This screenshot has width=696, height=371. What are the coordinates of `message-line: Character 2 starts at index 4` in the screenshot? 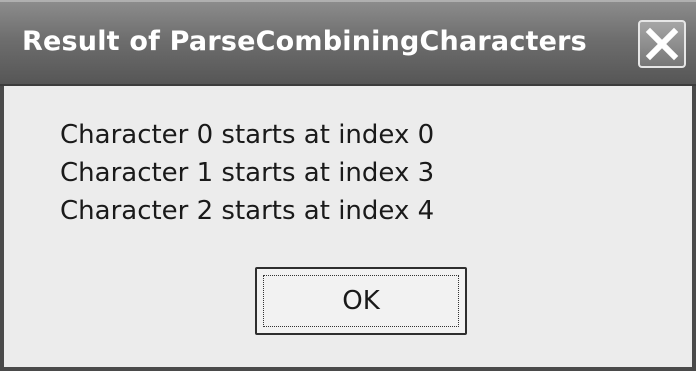 It's located at (247, 211).